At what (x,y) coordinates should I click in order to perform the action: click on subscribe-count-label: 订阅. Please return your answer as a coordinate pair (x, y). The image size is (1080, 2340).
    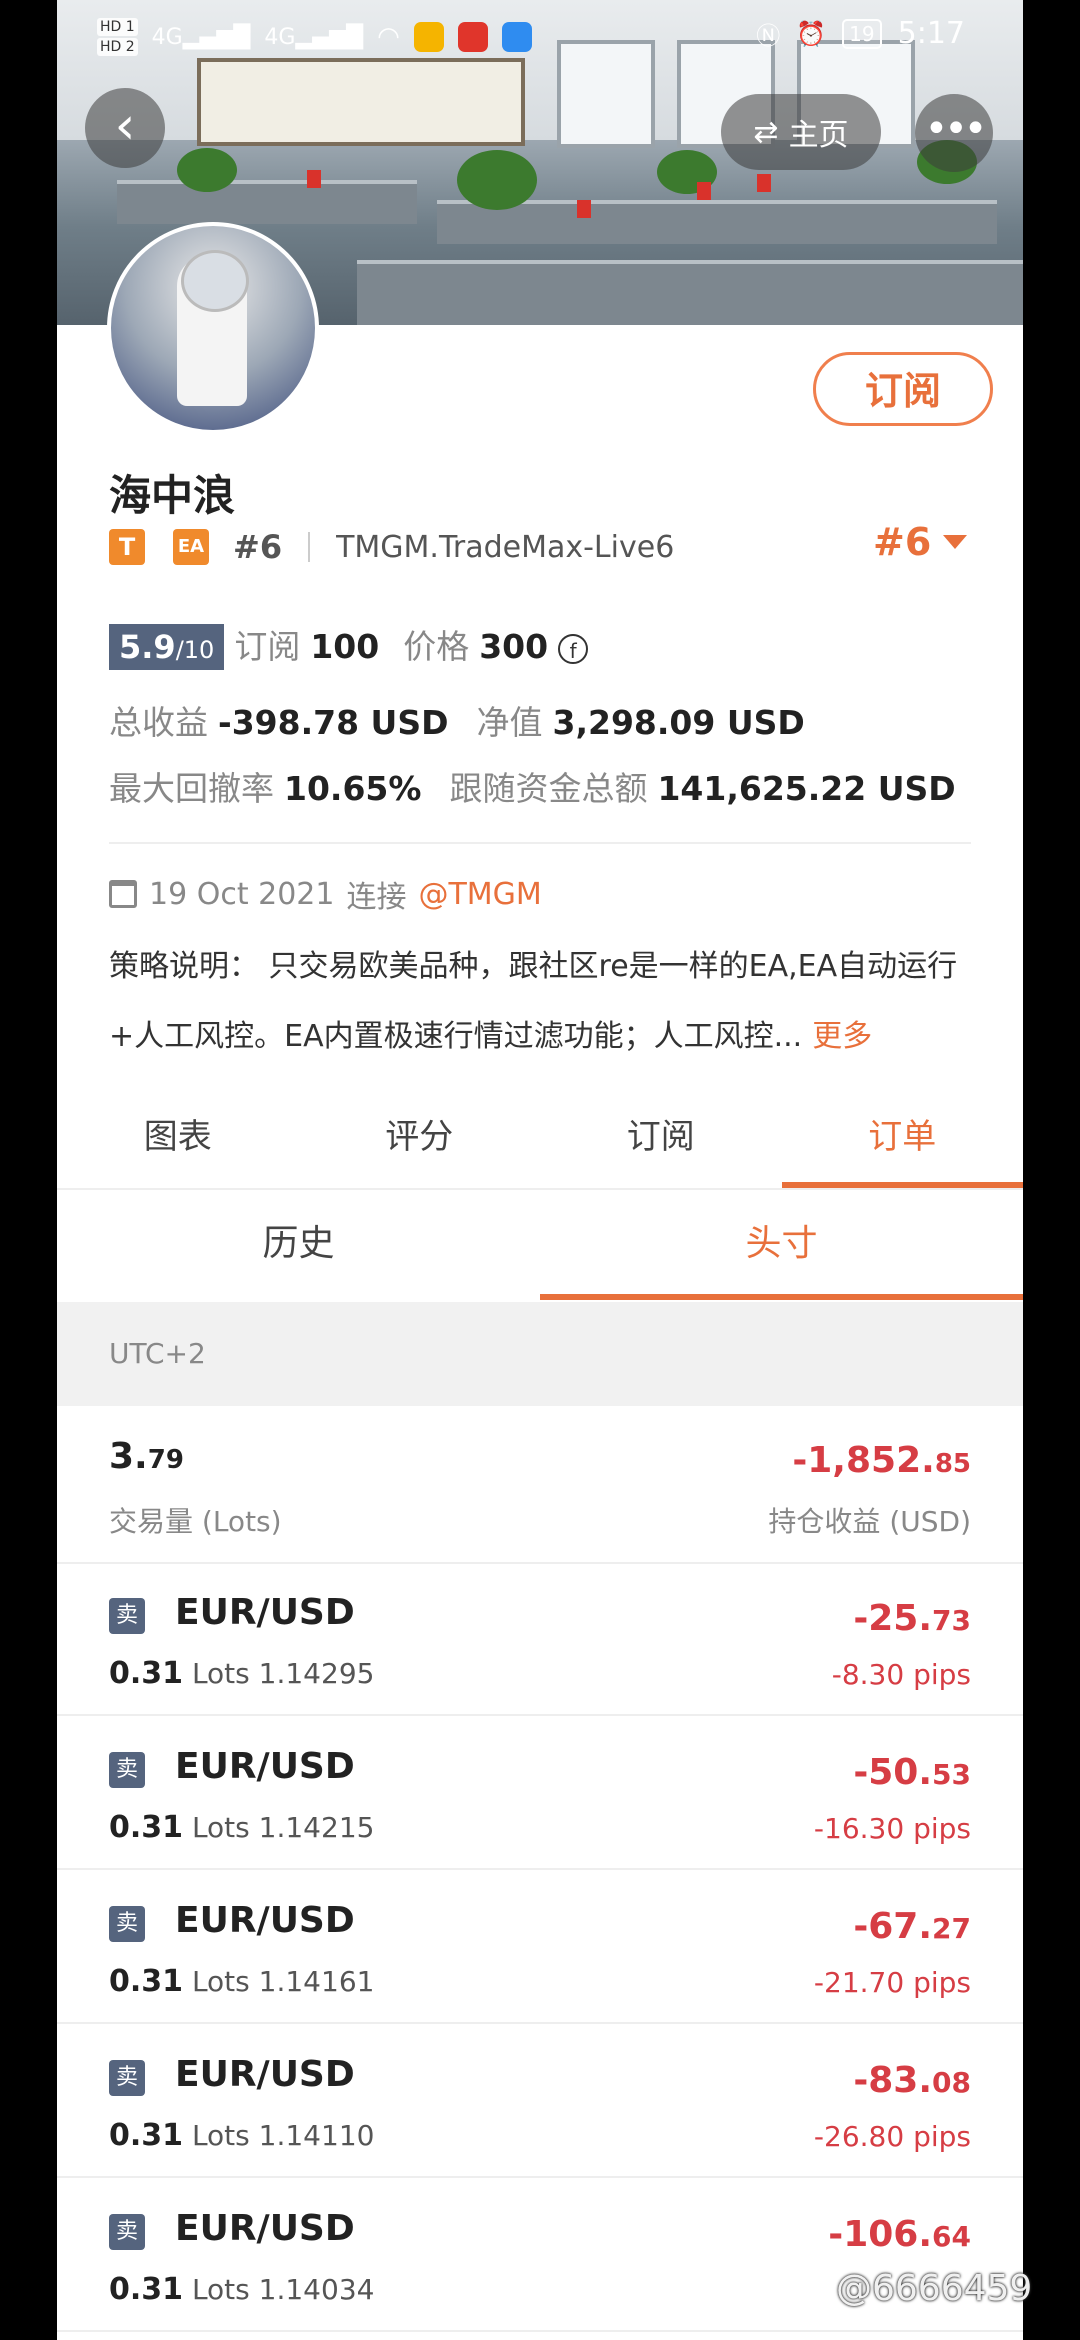
    Looking at the image, I should click on (267, 646).